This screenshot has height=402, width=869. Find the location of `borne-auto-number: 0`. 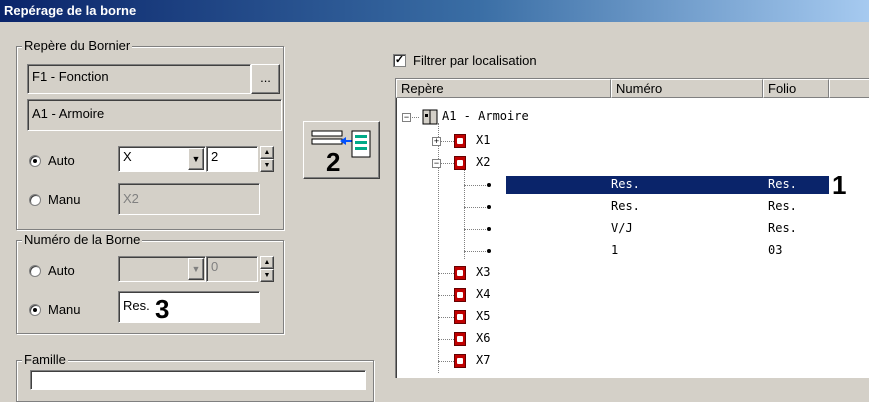

borne-auto-number: 0 is located at coordinates (232, 269).